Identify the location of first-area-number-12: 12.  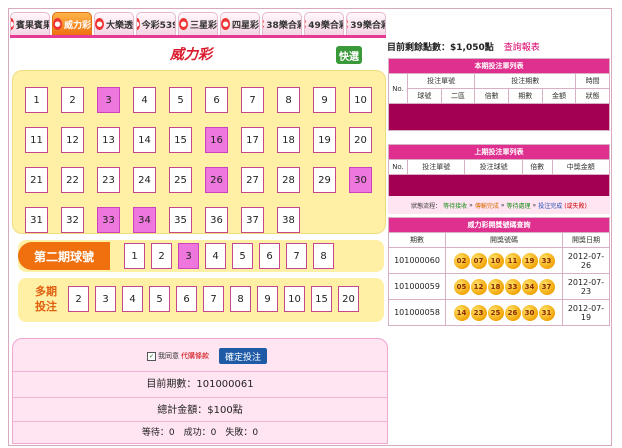
(72, 140).